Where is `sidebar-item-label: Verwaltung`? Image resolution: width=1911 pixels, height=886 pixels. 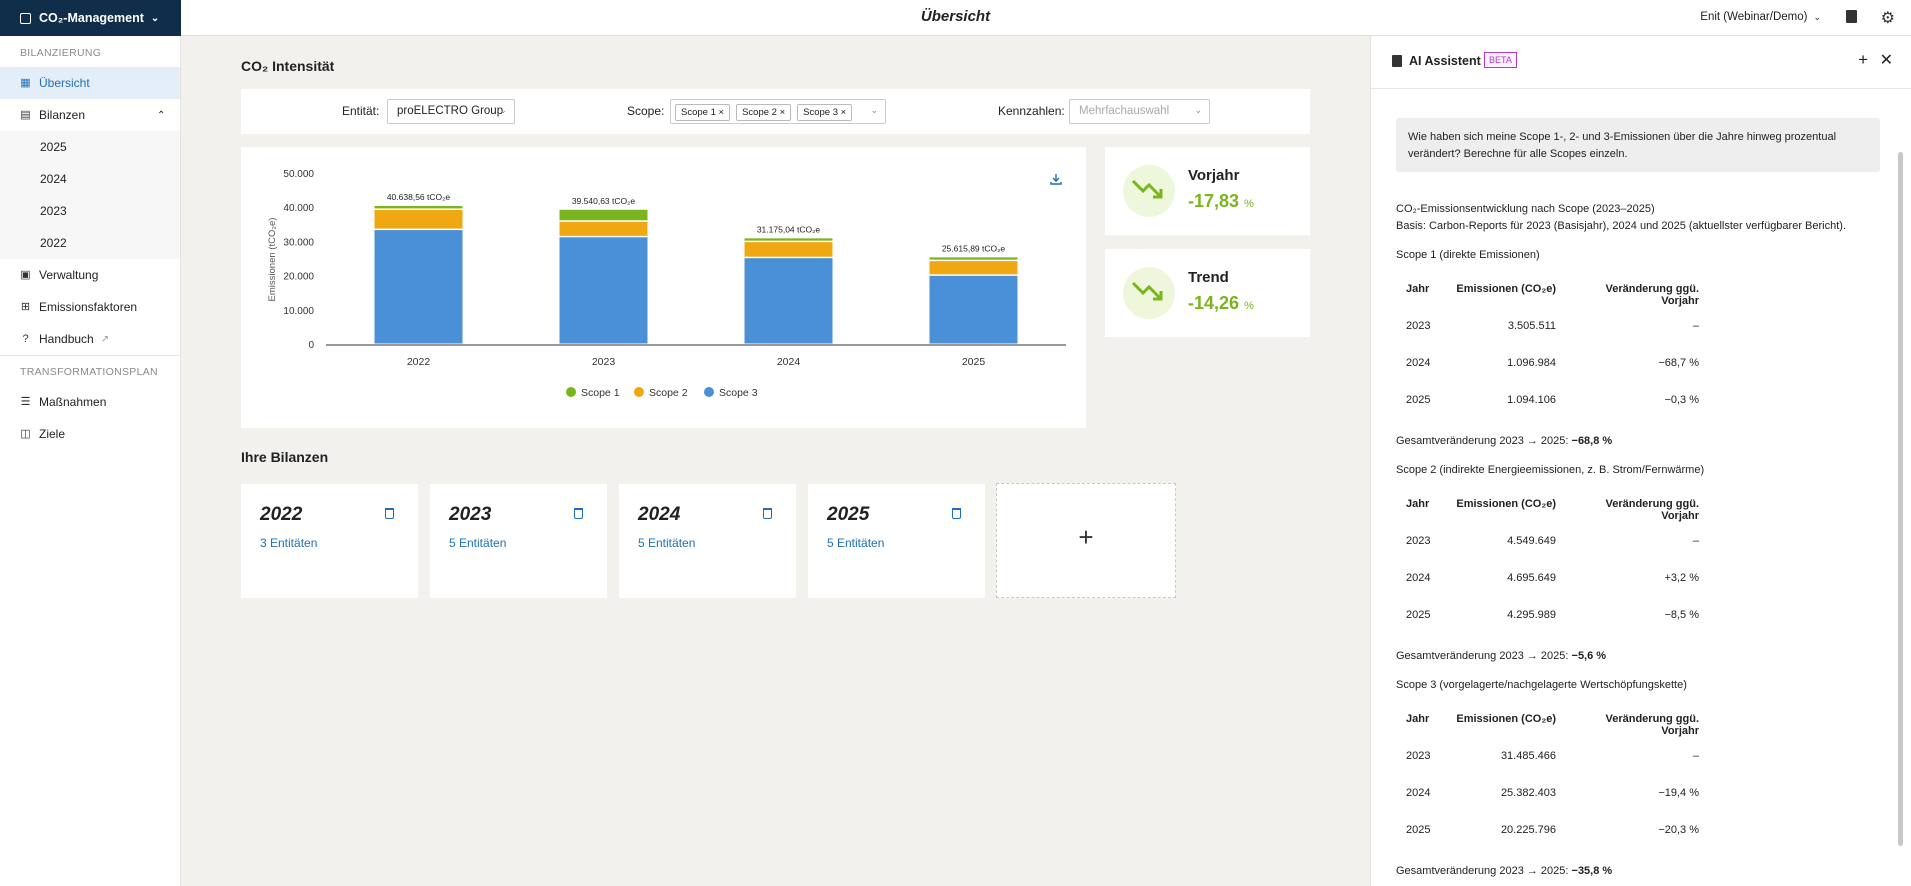 sidebar-item-label: Verwaltung is located at coordinates (69, 275).